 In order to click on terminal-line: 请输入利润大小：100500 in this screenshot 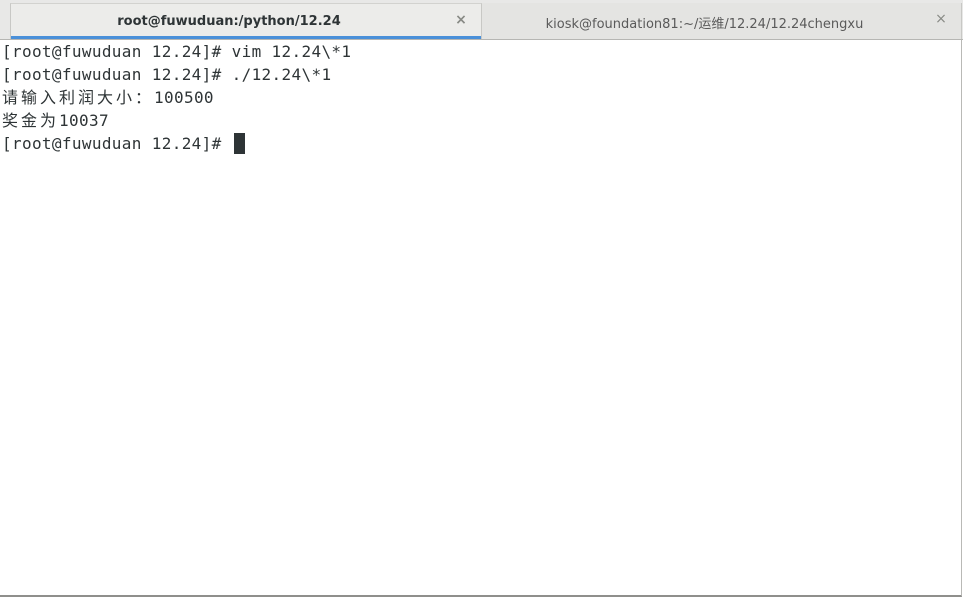, I will do `click(108, 97)`.